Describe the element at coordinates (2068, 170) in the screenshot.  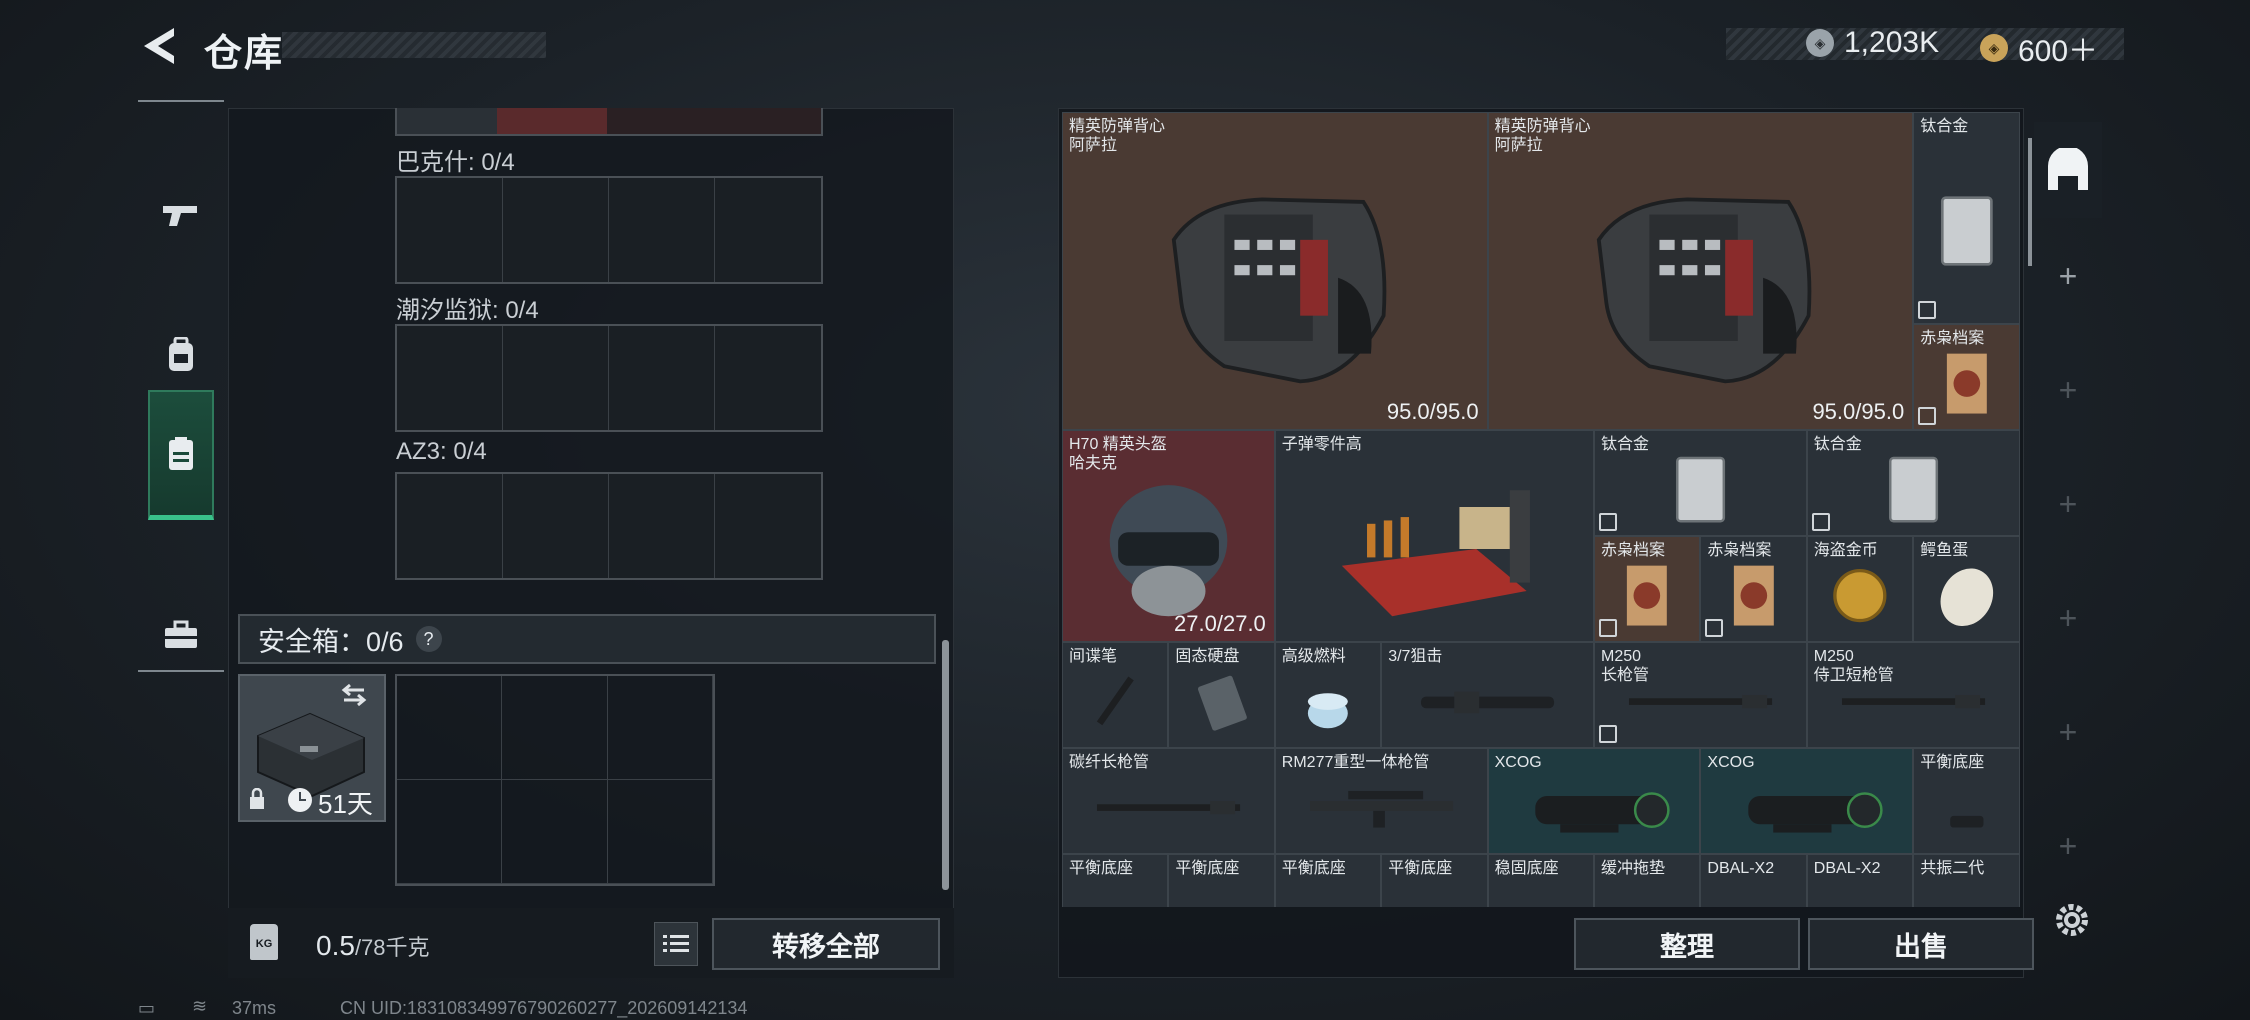
I see `storage-tab-active` at that location.